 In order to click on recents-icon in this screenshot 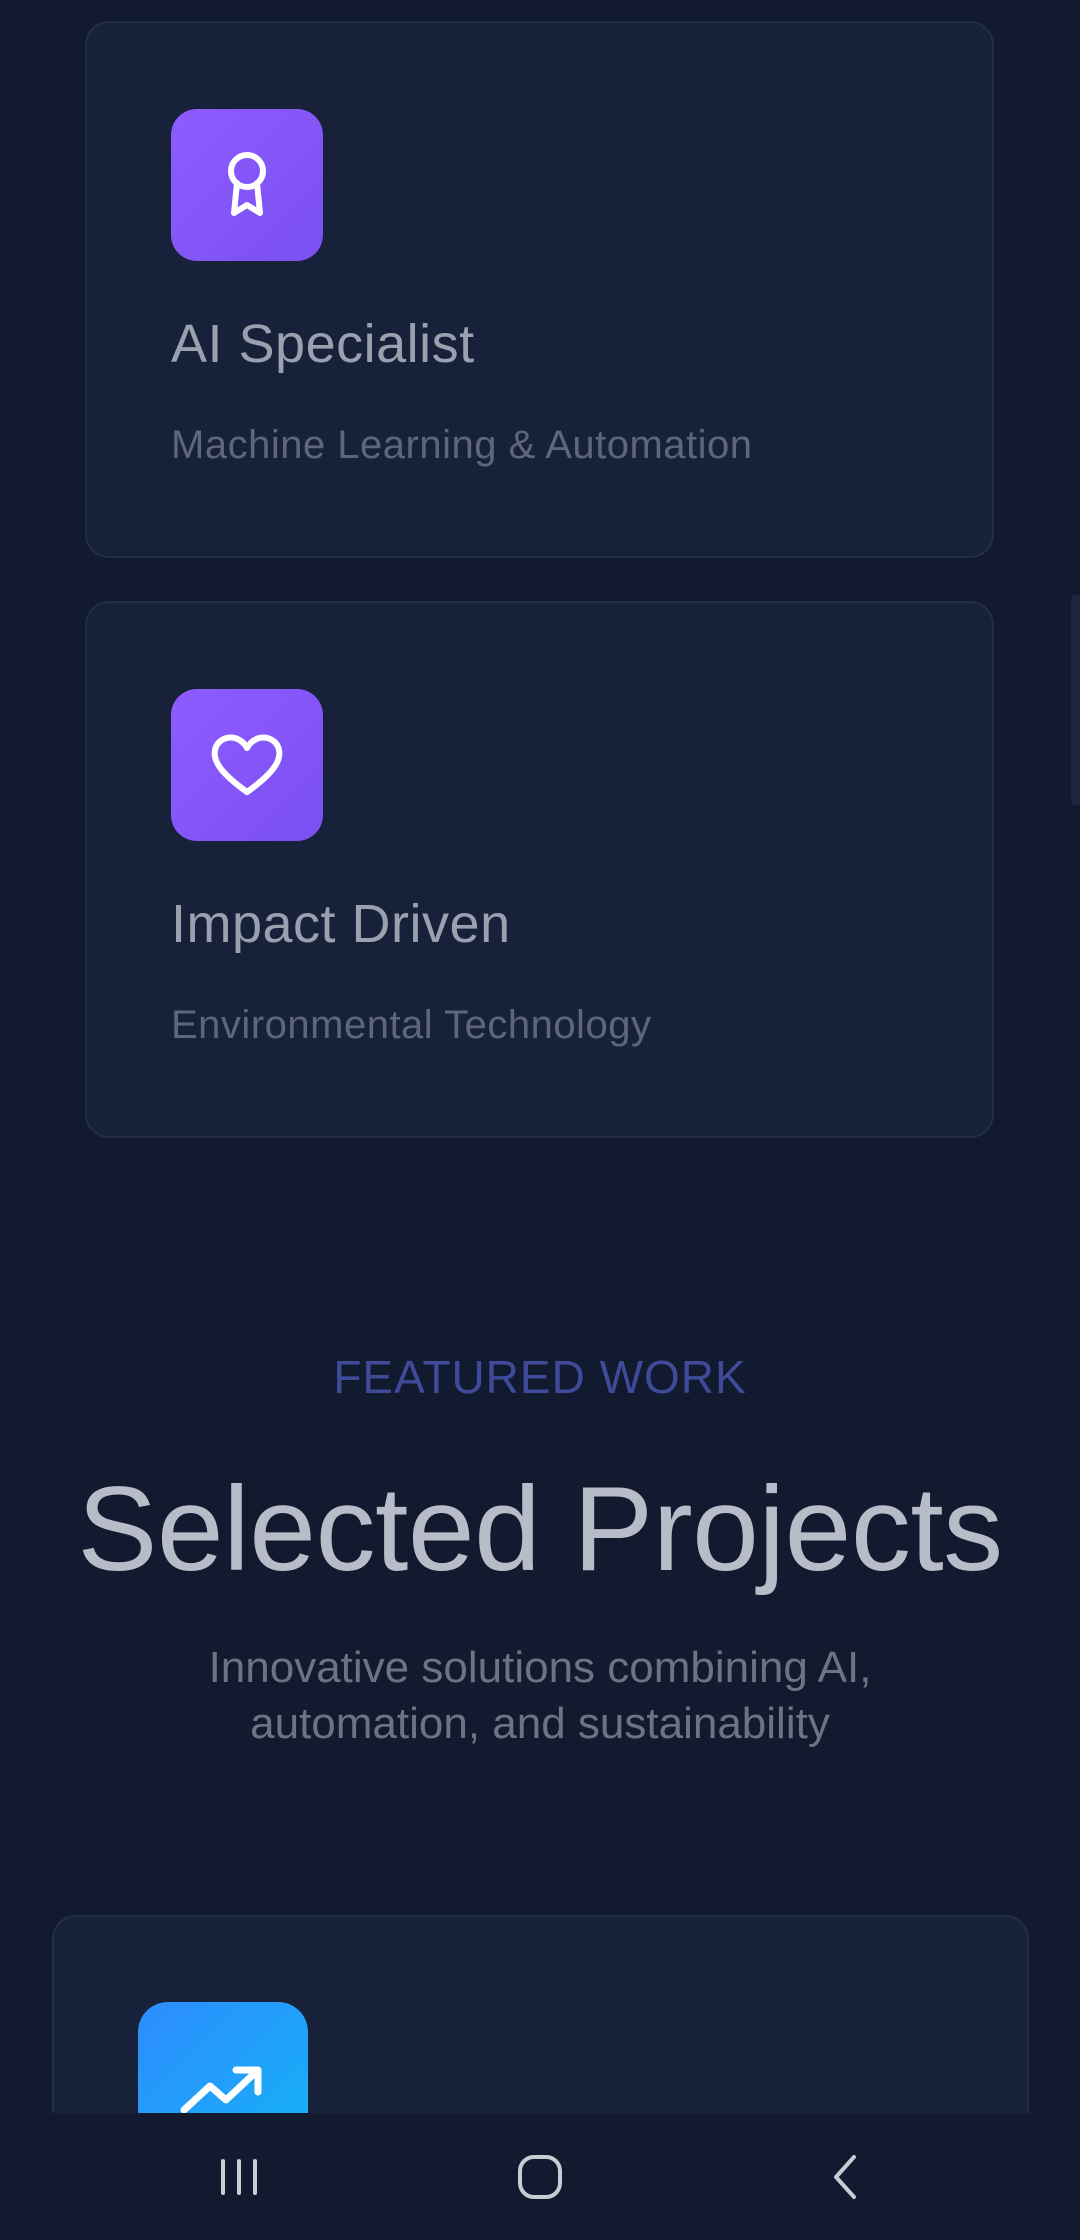, I will do `click(239, 2176)`.